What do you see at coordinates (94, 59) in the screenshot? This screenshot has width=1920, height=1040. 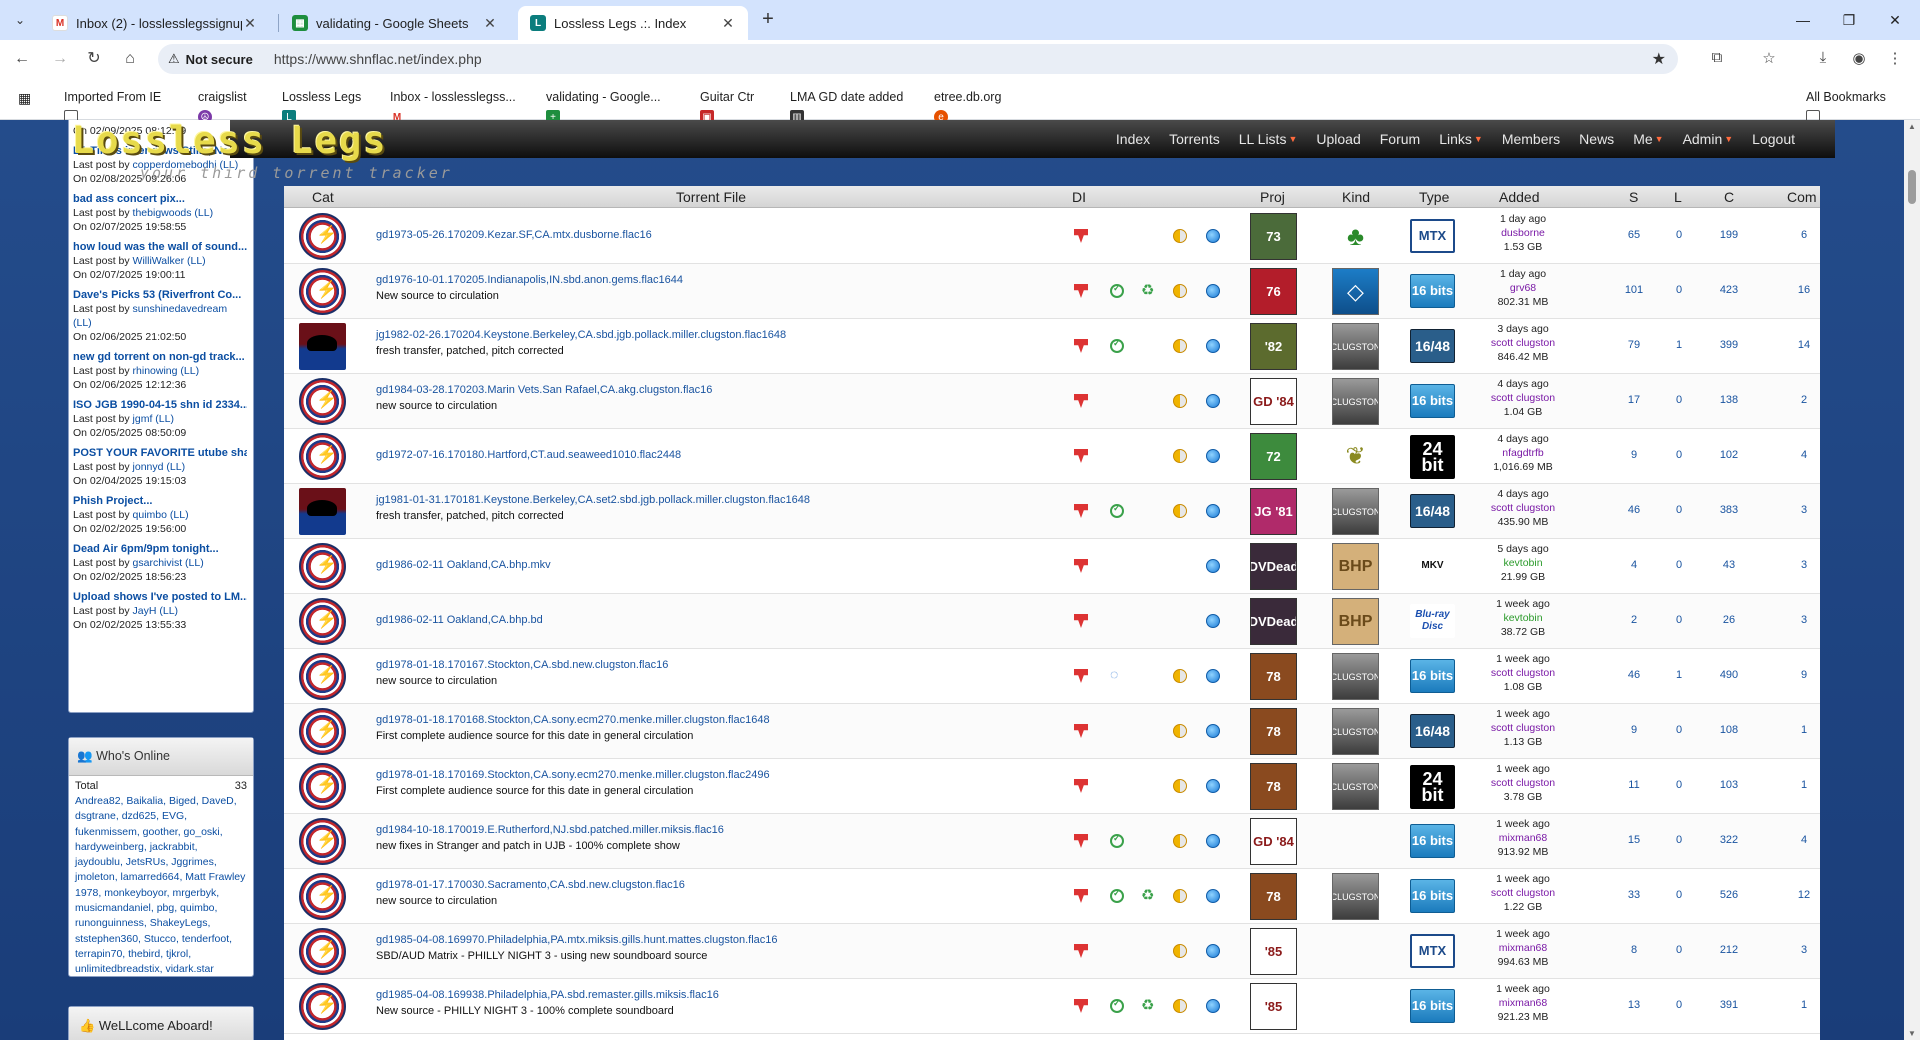 I see `reload-icon: ↻` at bounding box center [94, 59].